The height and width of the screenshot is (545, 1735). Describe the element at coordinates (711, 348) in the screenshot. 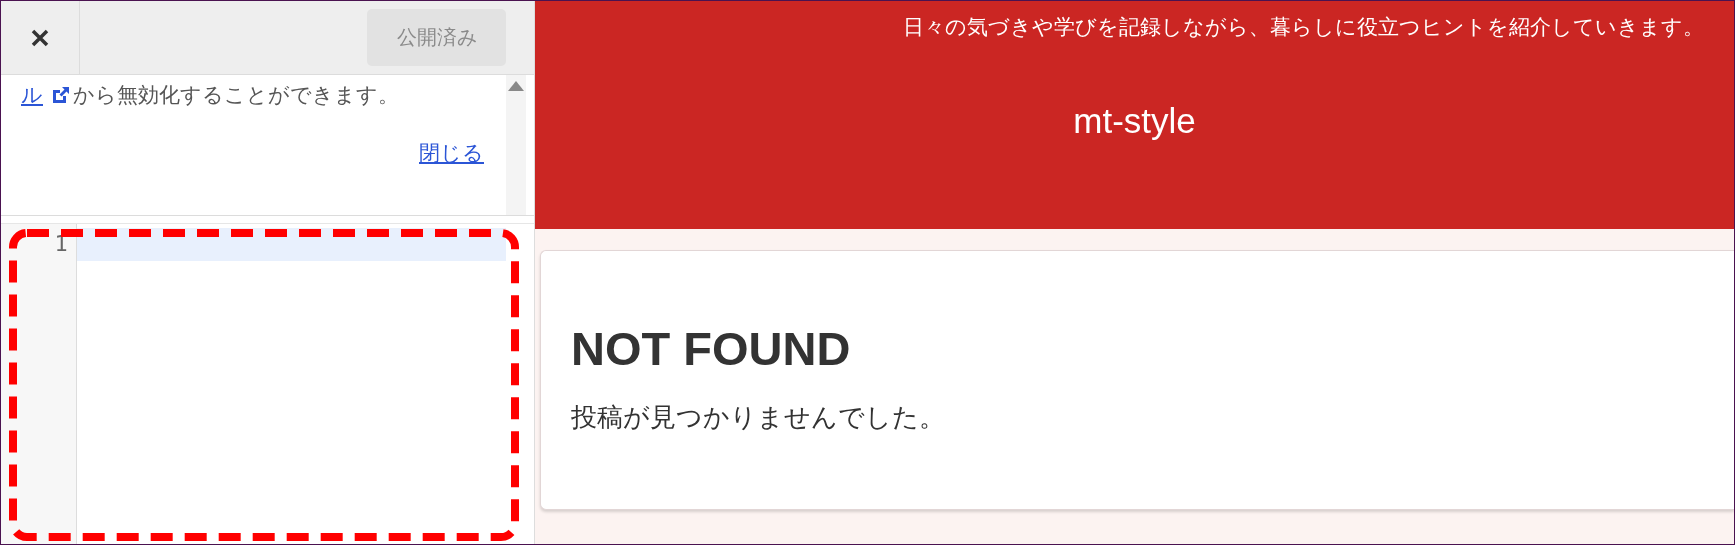

I see `page-heading: NOT FOUND` at that location.